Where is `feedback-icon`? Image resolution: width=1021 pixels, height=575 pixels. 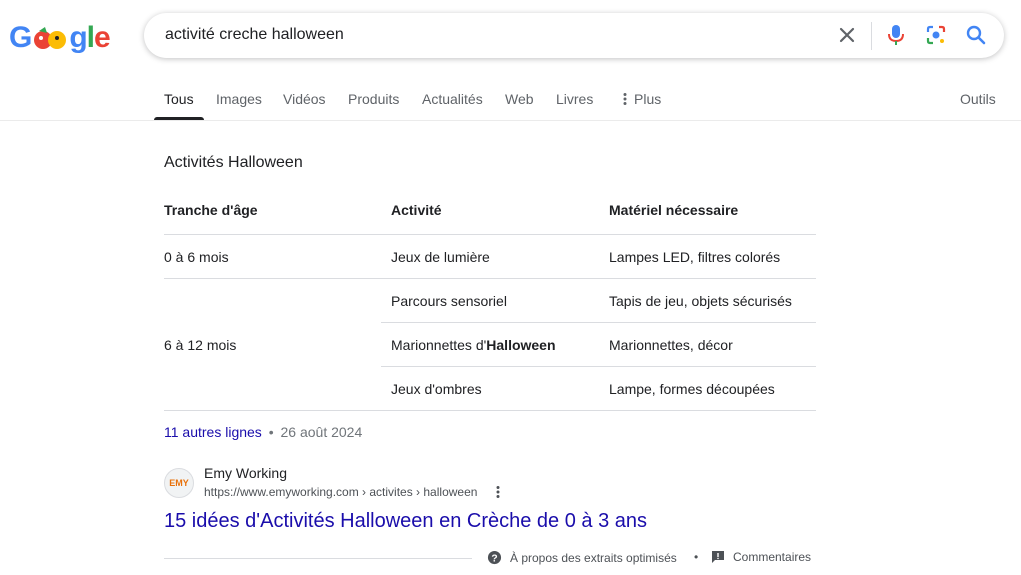
feedback-icon is located at coordinates (718, 557).